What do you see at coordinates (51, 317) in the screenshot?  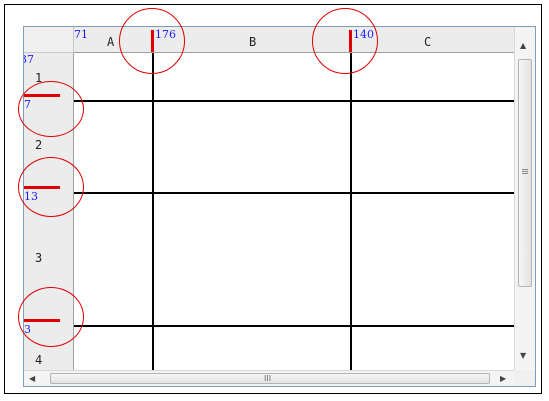 I see `highlight-circle-row-4-height` at bounding box center [51, 317].